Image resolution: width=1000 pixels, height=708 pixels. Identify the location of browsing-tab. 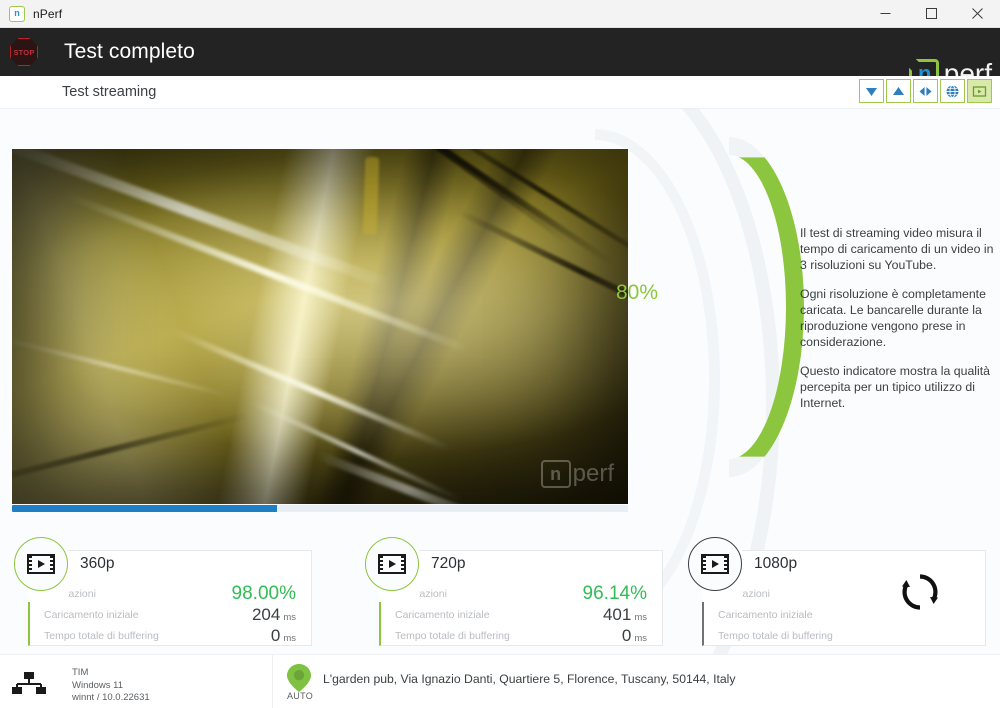
(952, 91).